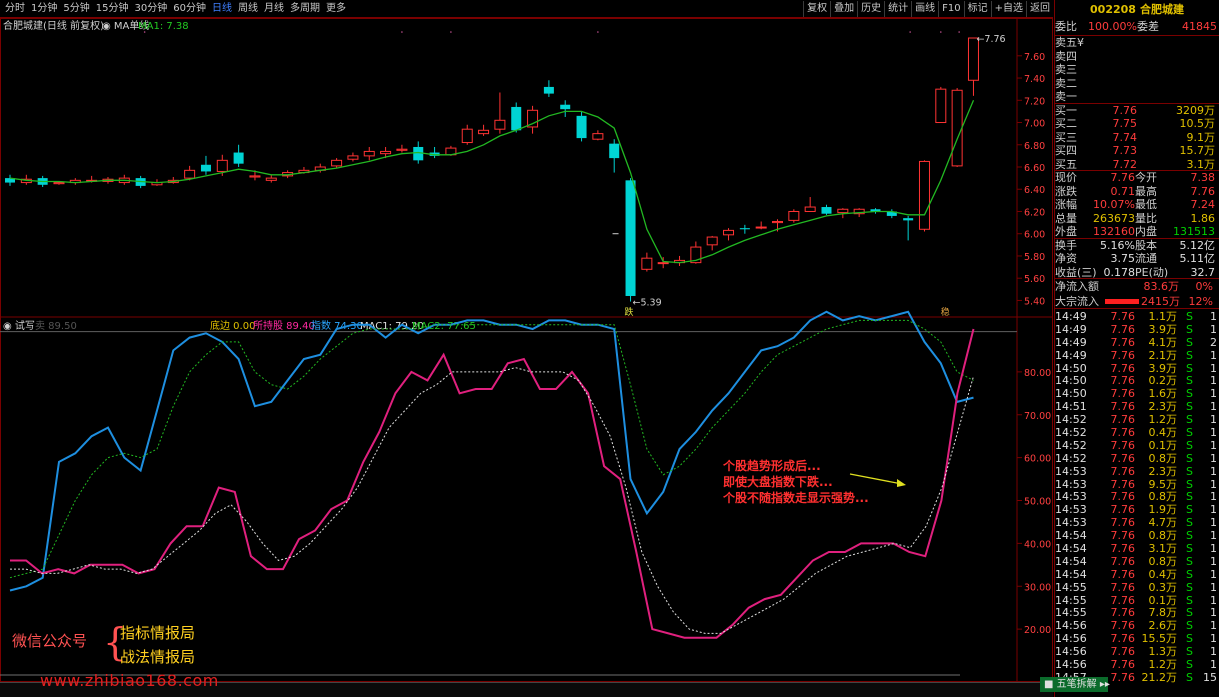  I want to click on tool-button-7: +自选, so click(1008, 8).